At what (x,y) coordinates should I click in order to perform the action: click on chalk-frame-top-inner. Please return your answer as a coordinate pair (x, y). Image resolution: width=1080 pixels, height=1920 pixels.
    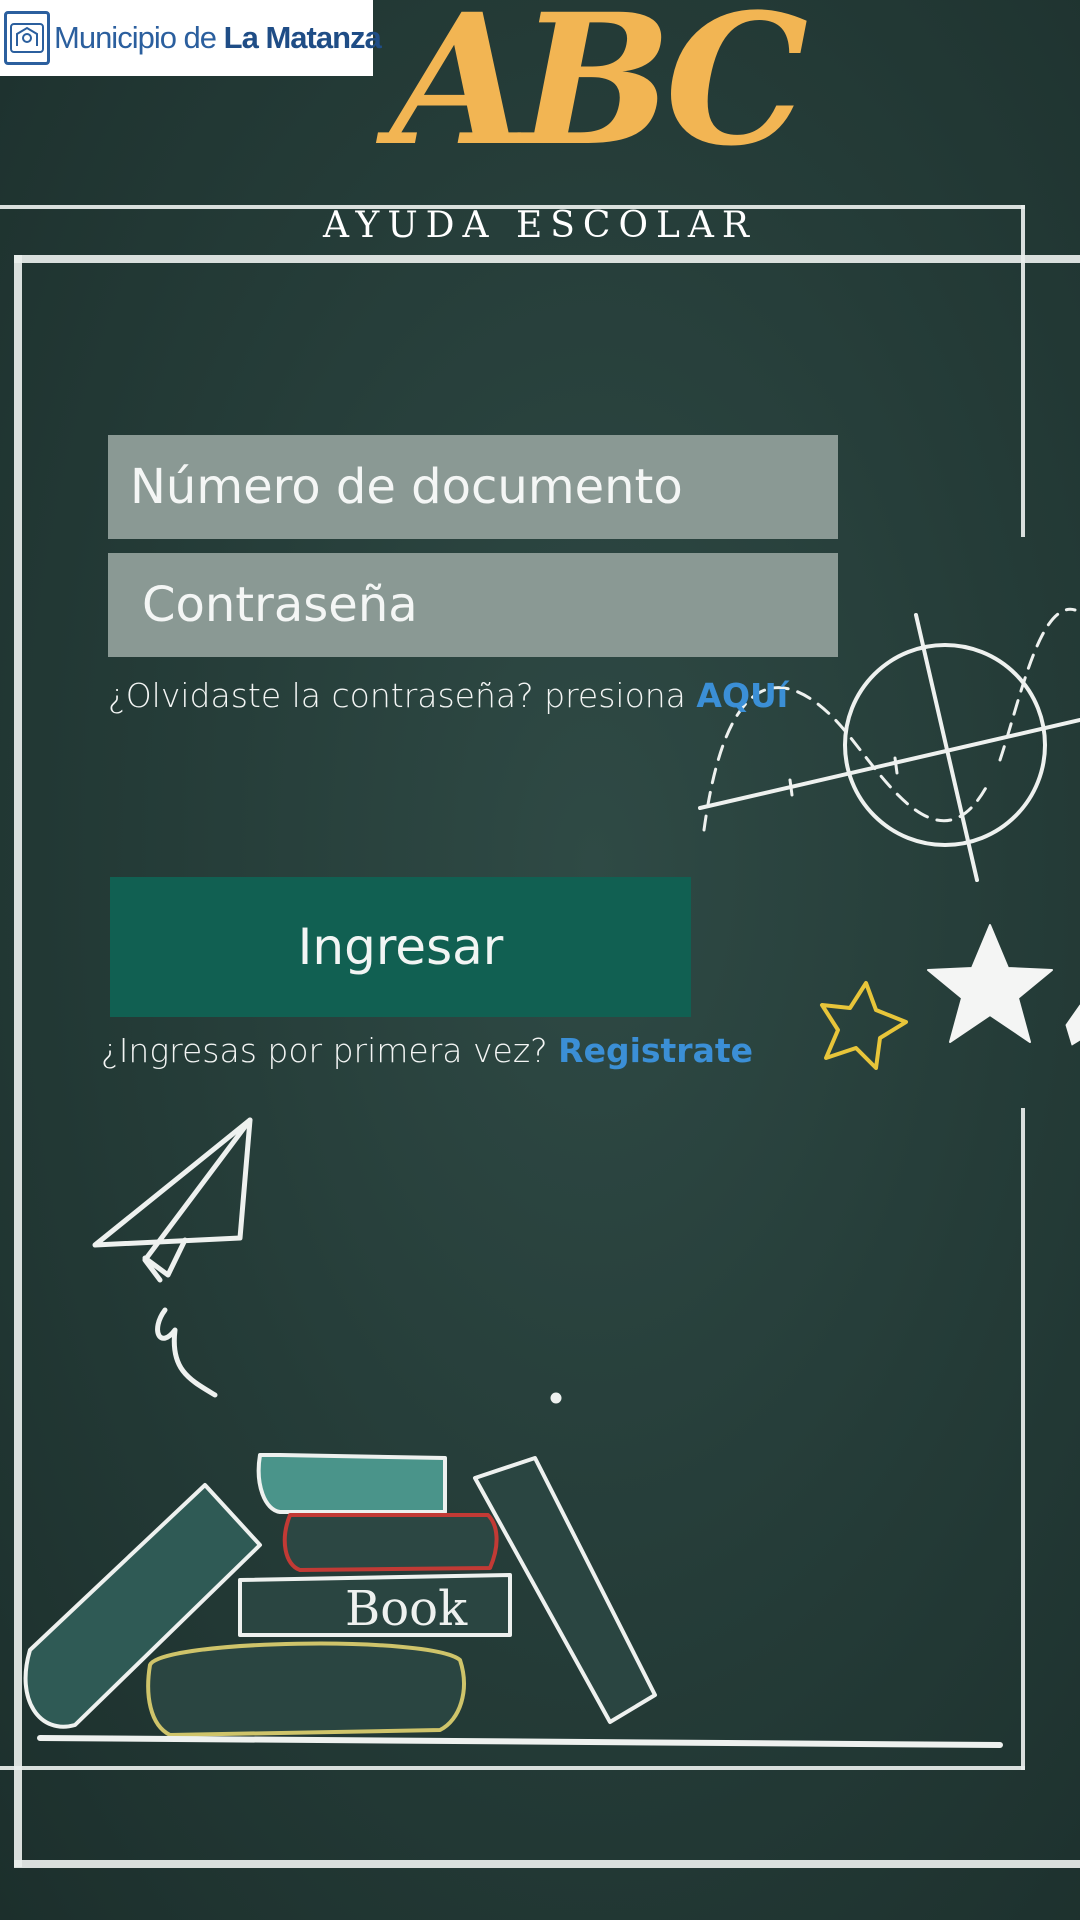
    Looking at the image, I should click on (547, 259).